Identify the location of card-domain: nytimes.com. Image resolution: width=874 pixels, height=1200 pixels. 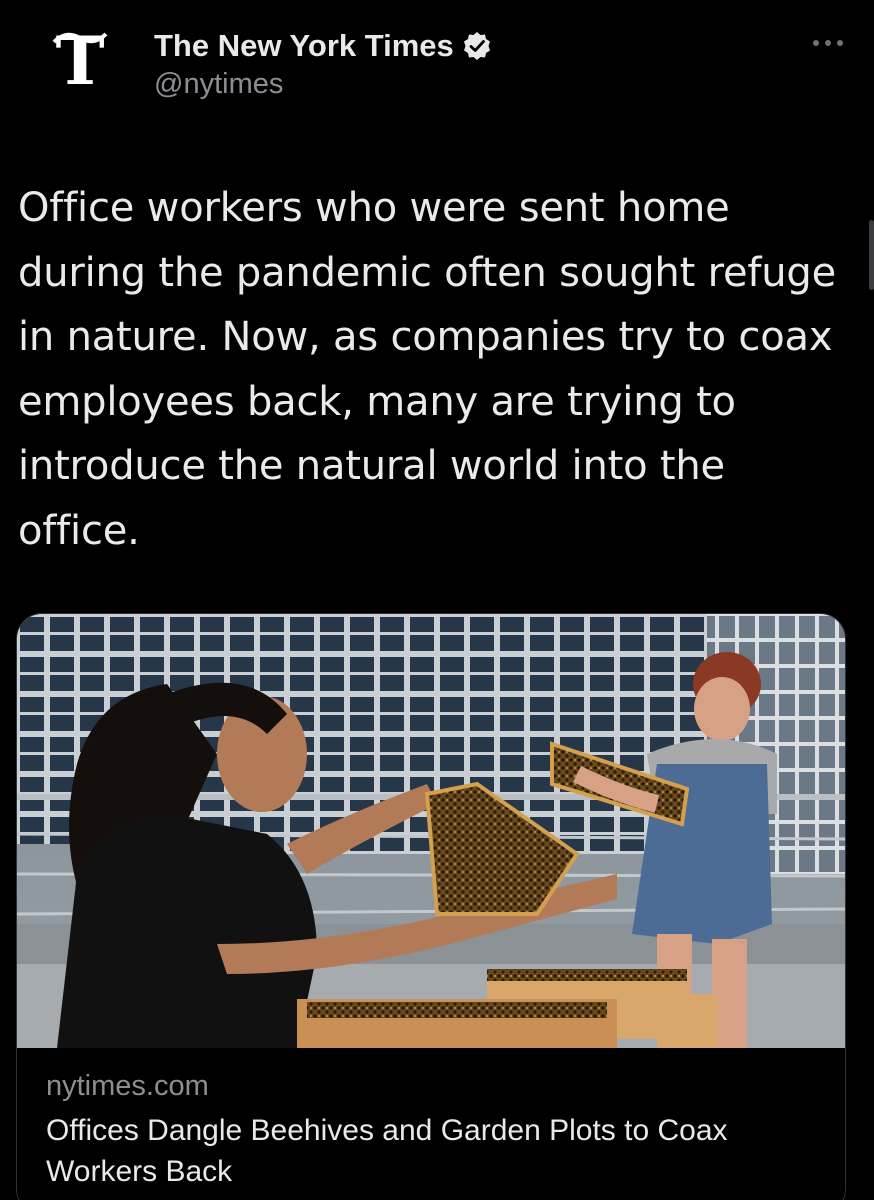
(127, 1086).